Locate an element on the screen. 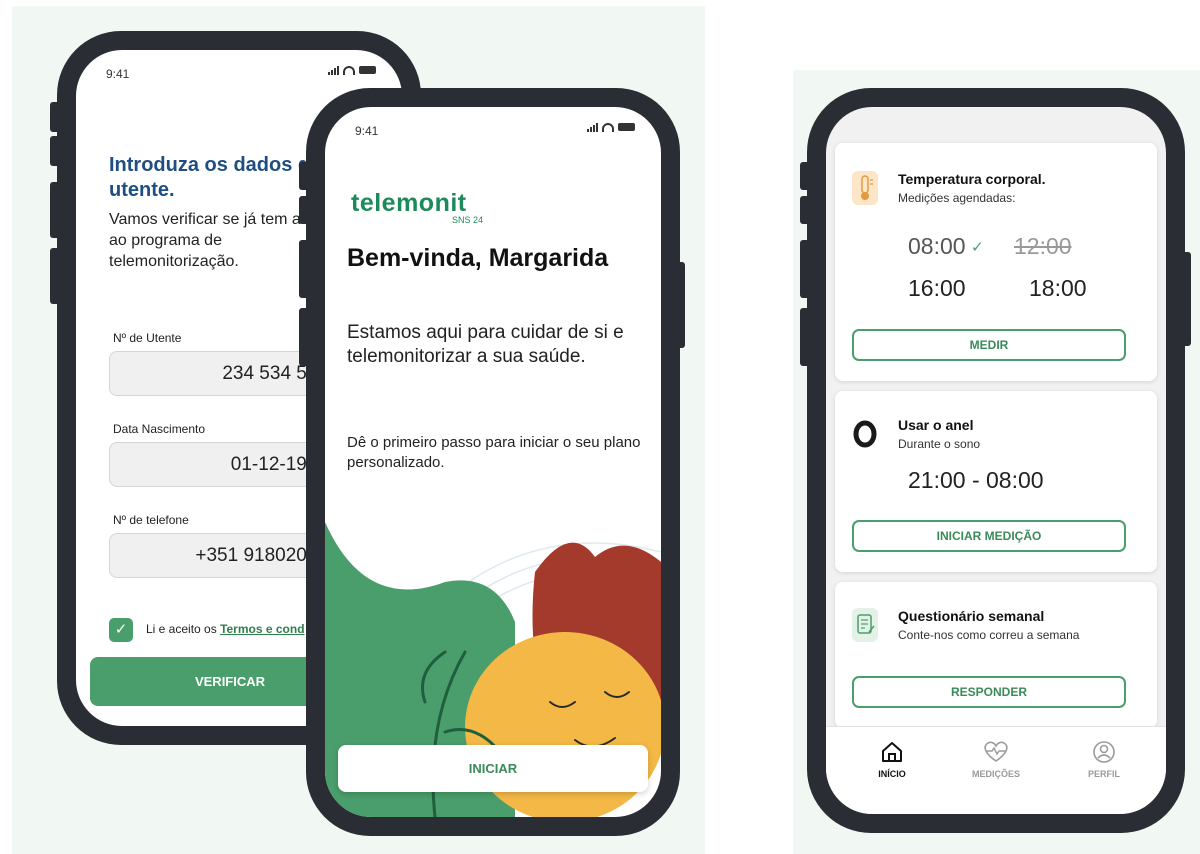 The width and height of the screenshot is (1200, 854). utente-label: Nº de Utente is located at coordinates (147, 338).